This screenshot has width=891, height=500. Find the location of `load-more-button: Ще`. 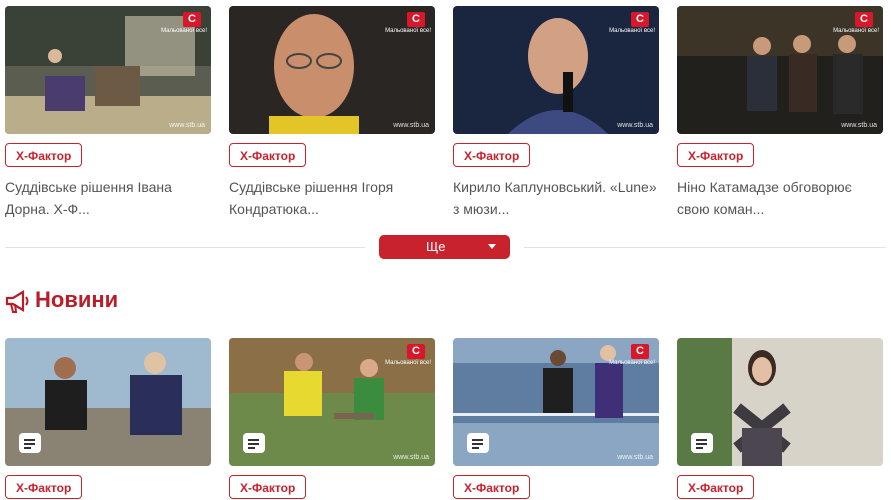

load-more-button: Ще is located at coordinates (444, 247).